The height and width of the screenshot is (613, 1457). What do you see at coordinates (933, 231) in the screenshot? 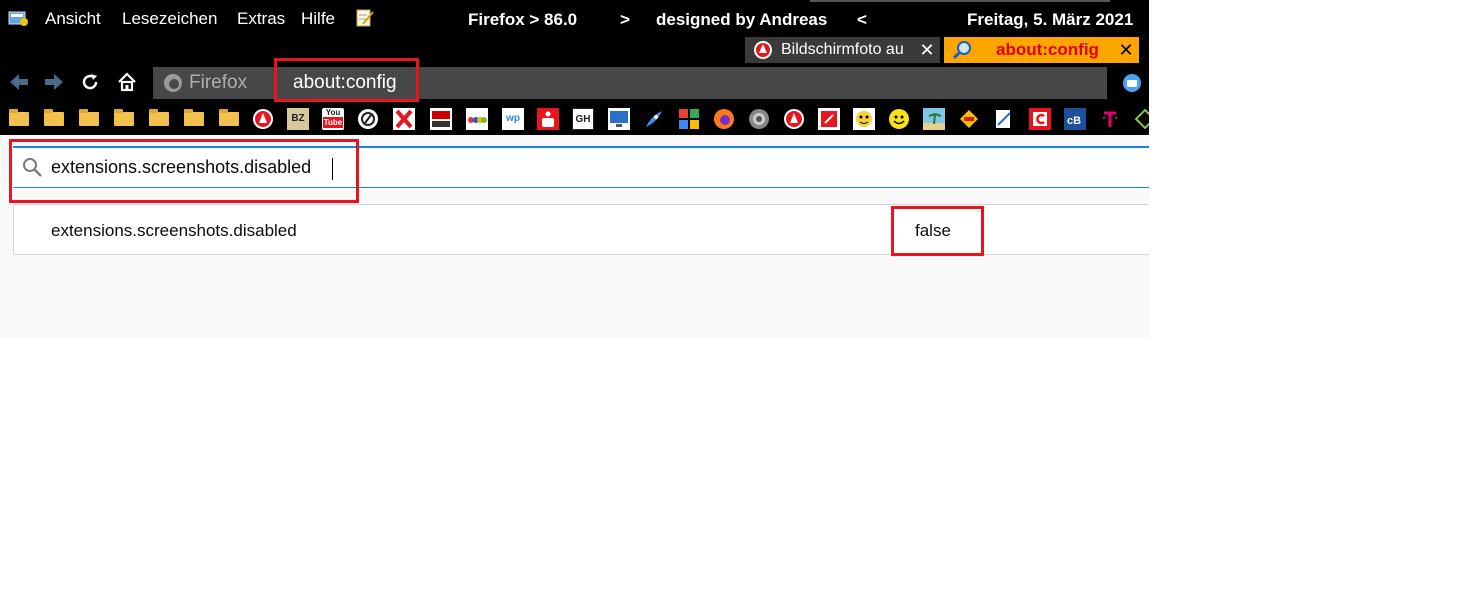
I see `pref-value: false` at bounding box center [933, 231].